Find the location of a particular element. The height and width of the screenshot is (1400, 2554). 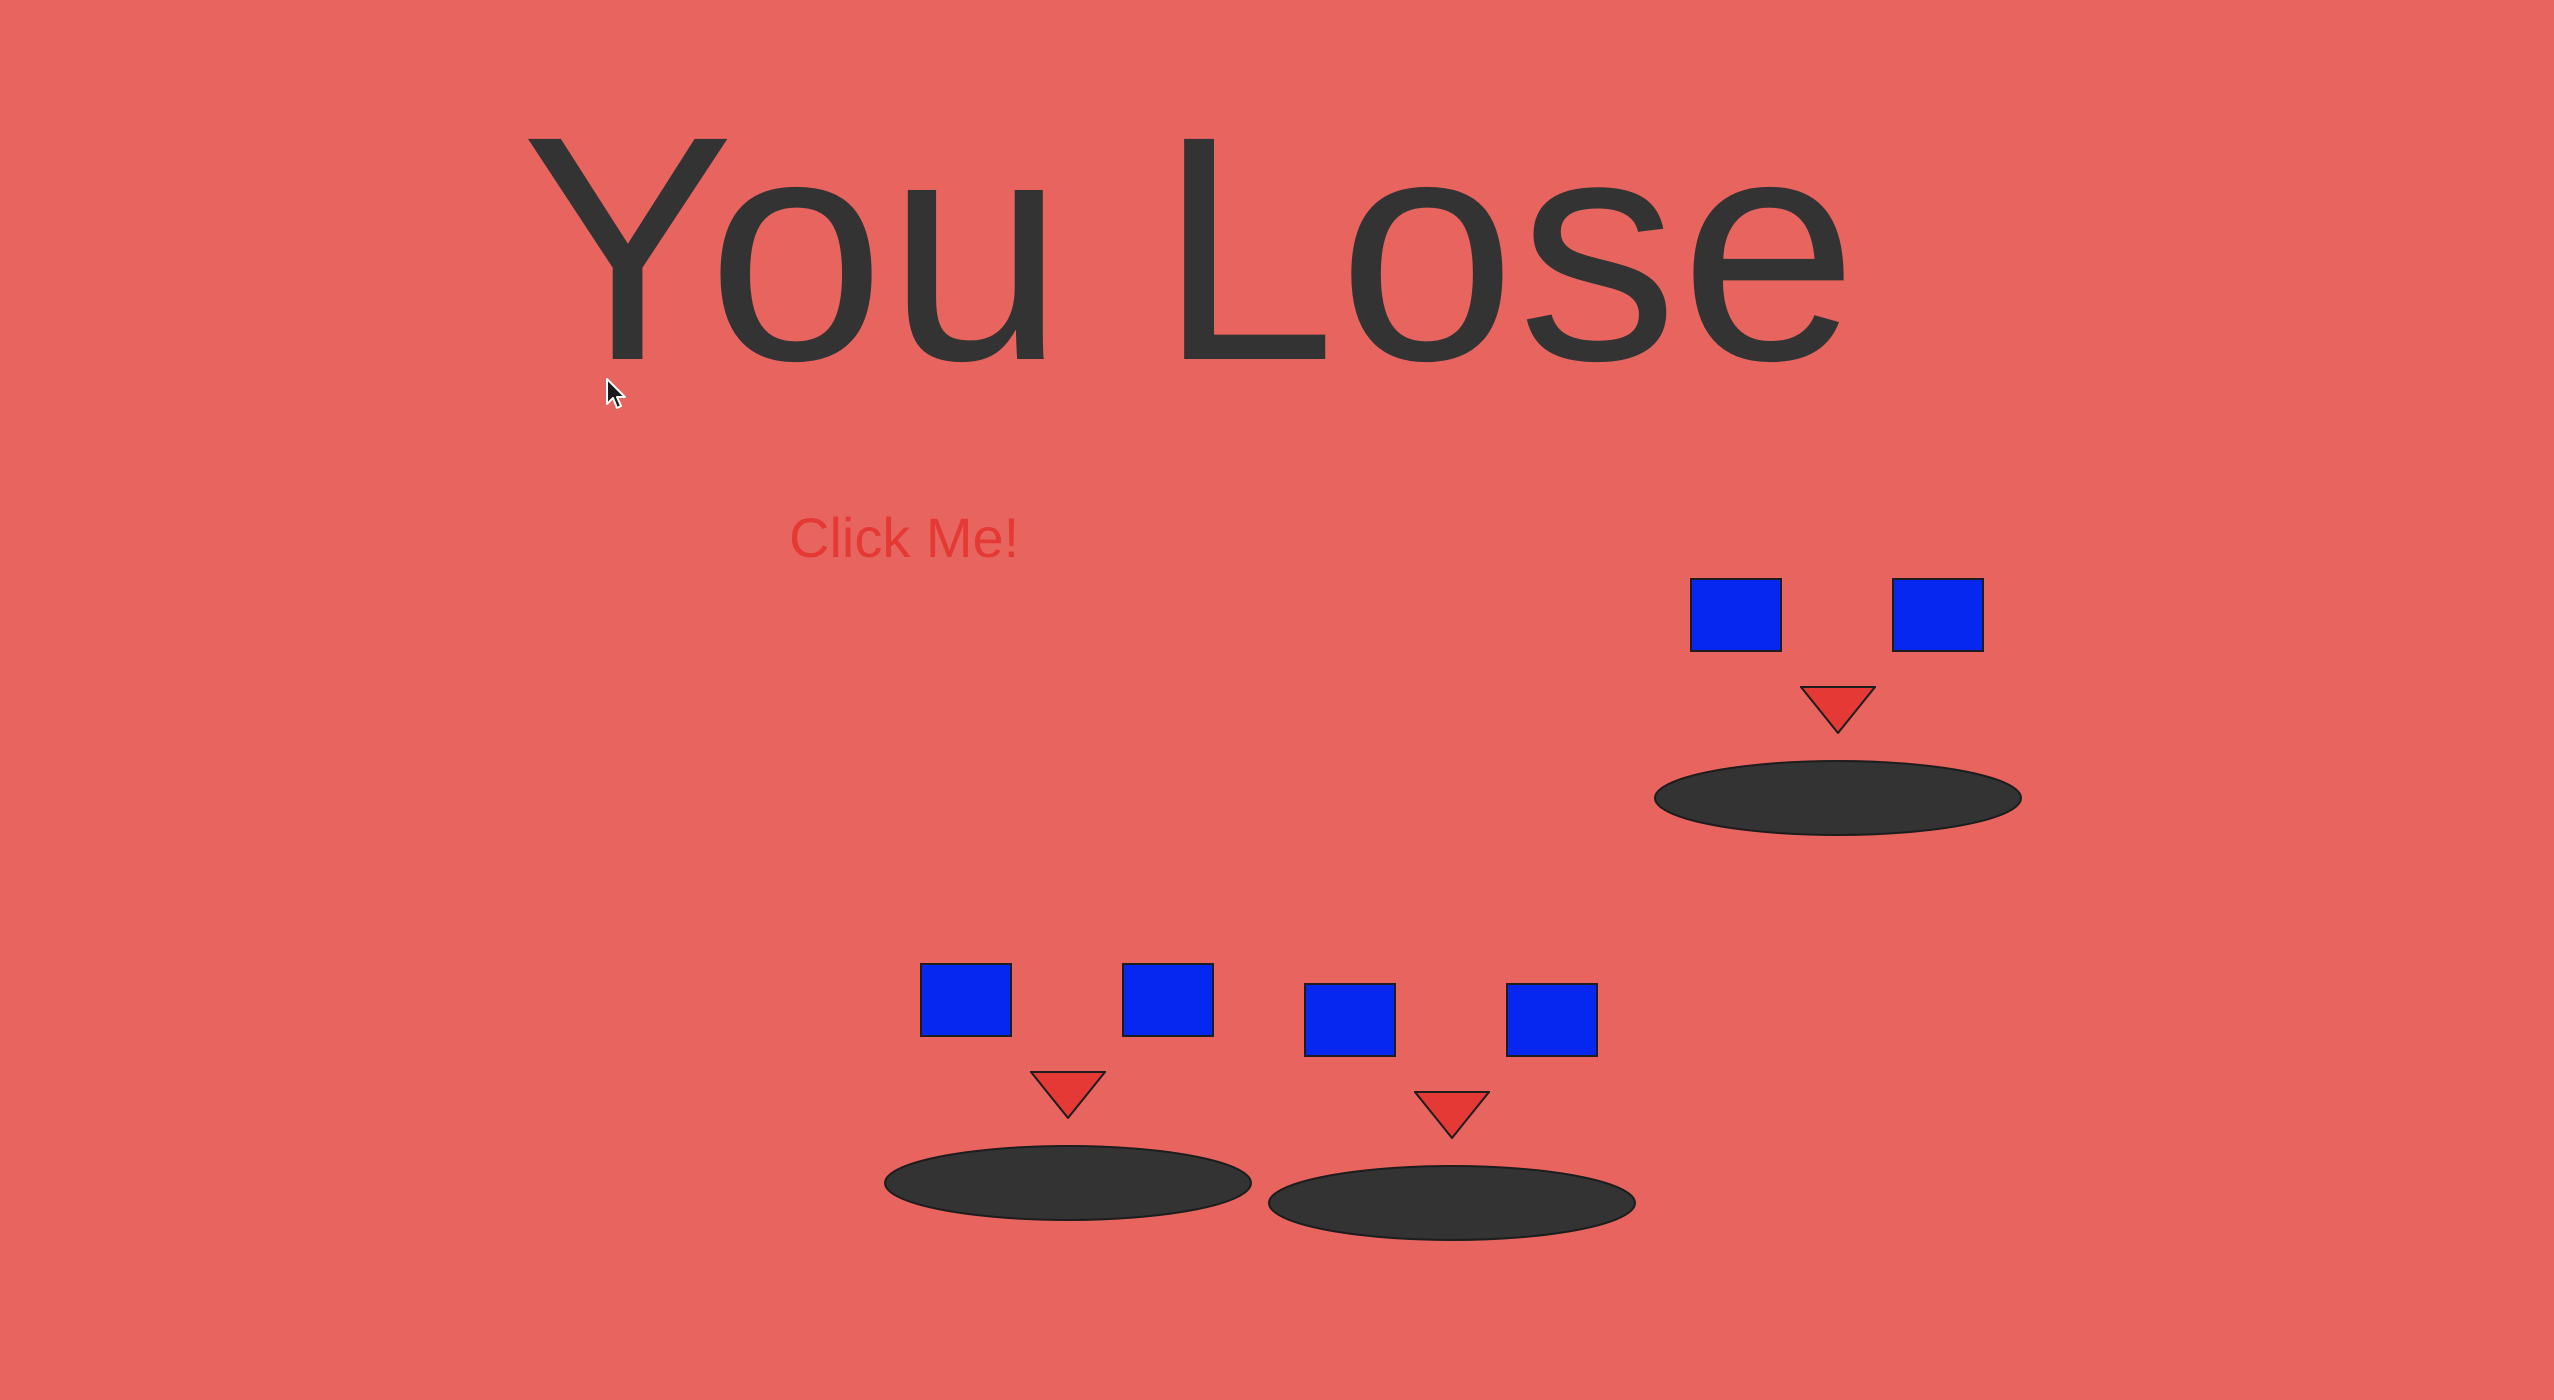

face-bottom-center is located at coordinates (1452, 1113).